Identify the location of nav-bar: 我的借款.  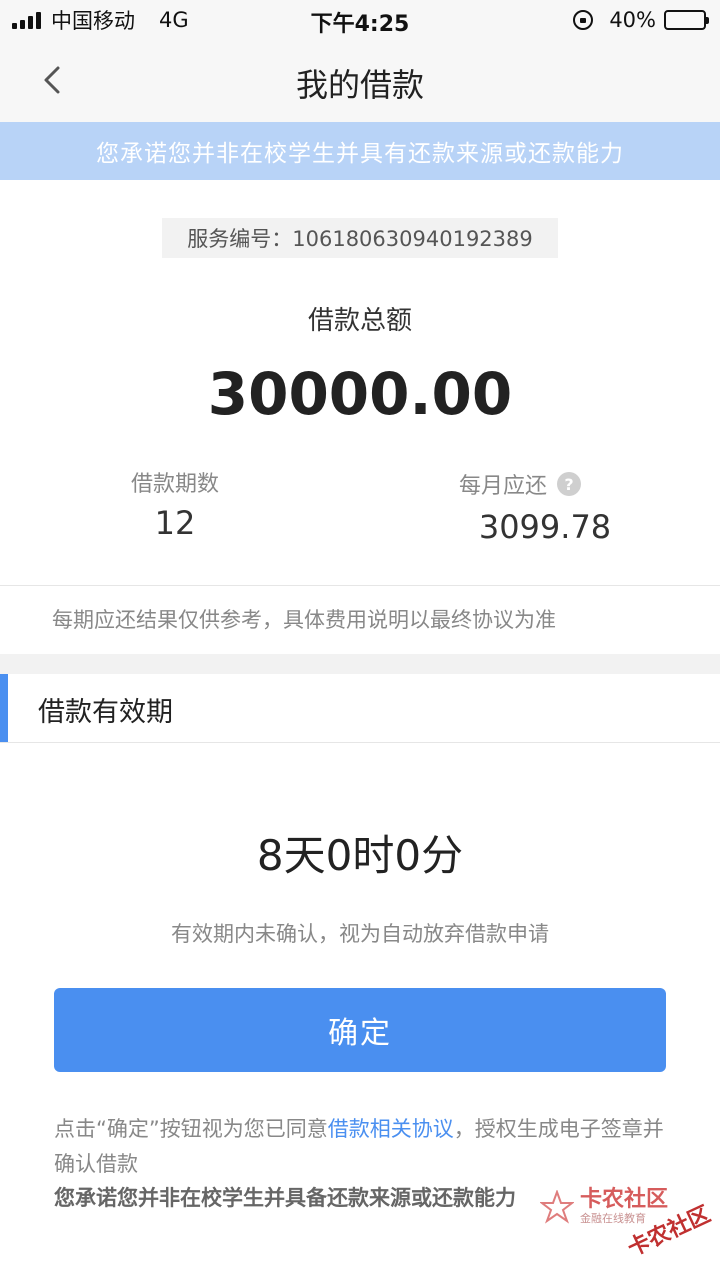
(360, 81).